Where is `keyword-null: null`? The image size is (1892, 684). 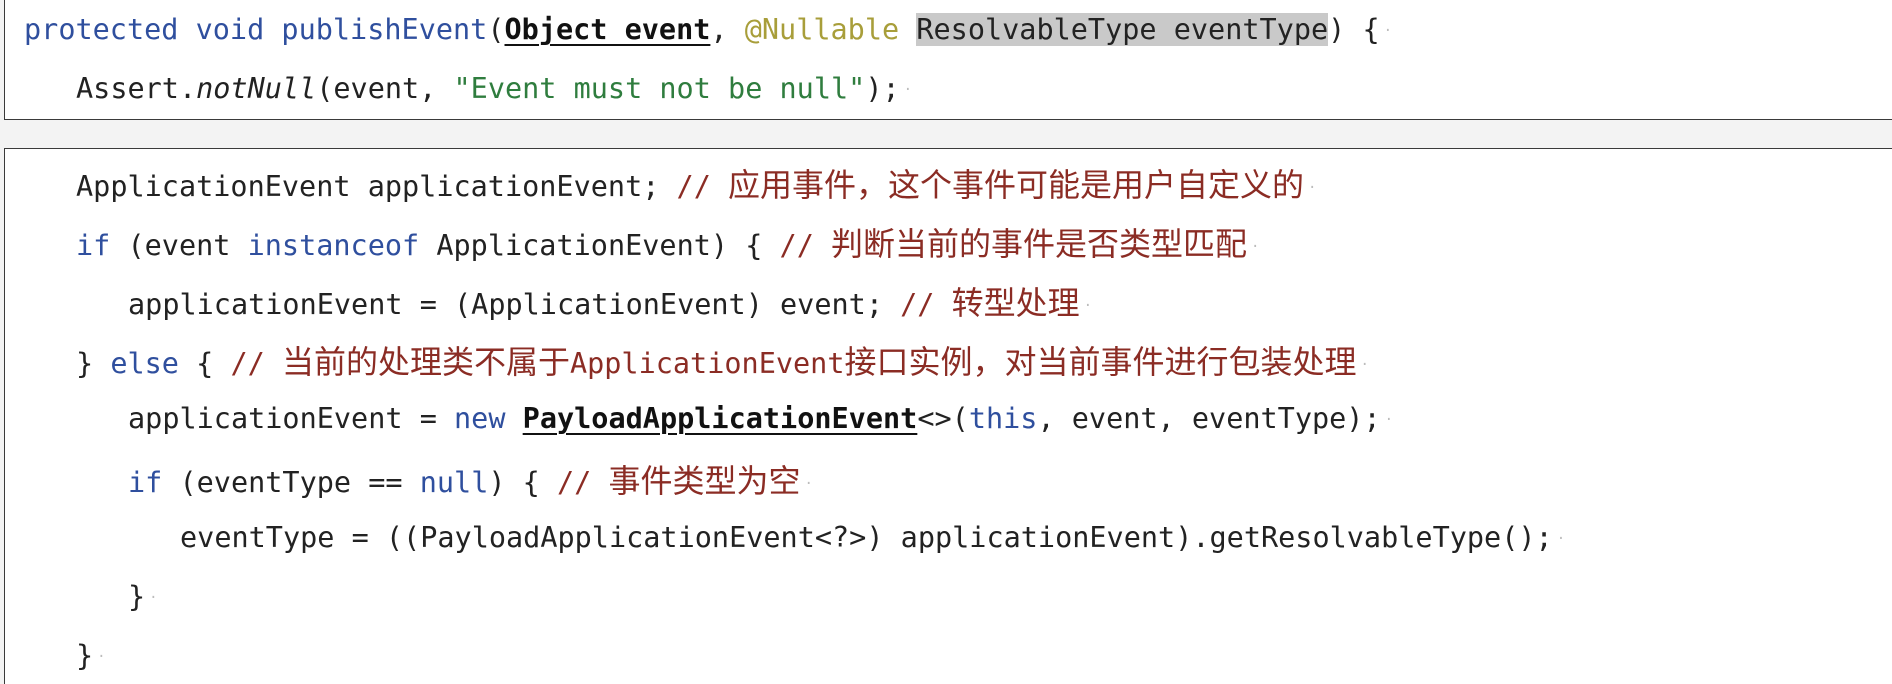 keyword-null: null is located at coordinates (454, 482).